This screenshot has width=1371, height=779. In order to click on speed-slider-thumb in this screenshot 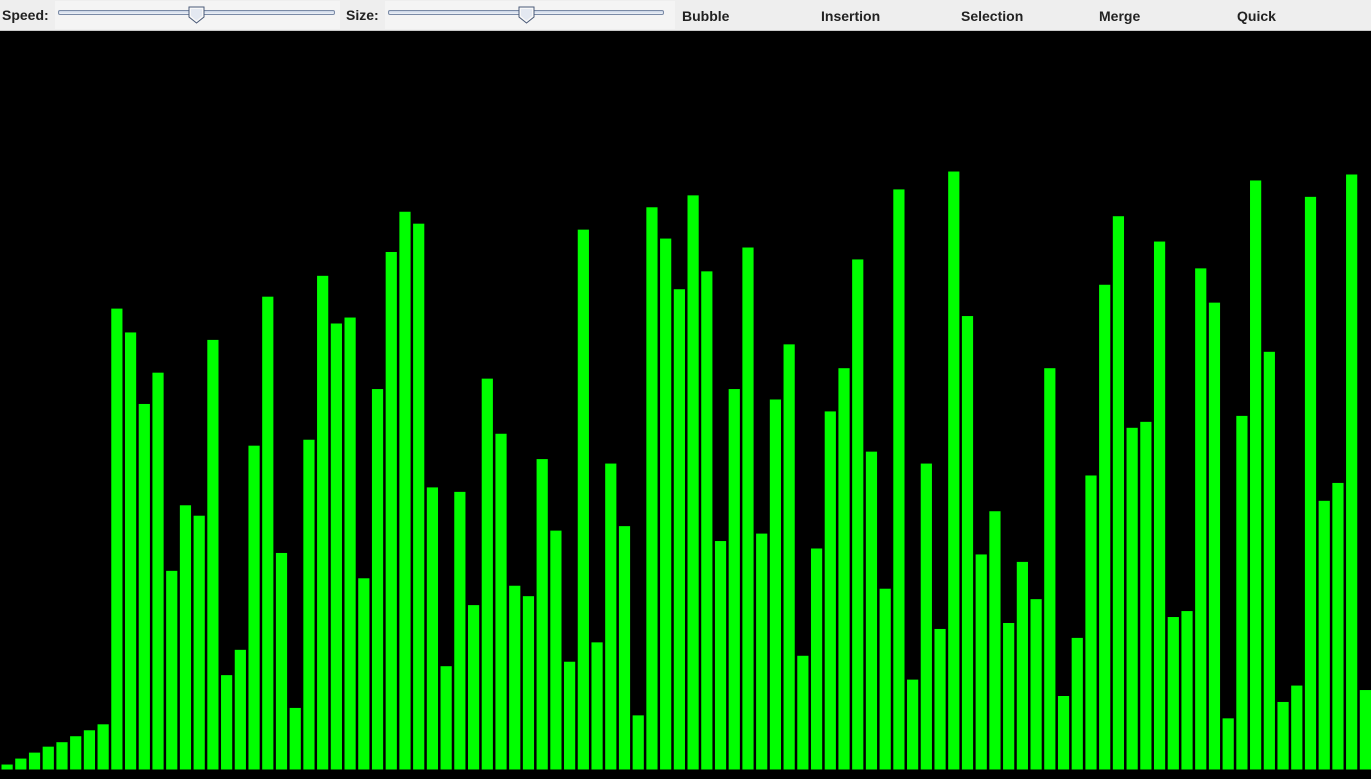, I will do `click(196, 15)`.